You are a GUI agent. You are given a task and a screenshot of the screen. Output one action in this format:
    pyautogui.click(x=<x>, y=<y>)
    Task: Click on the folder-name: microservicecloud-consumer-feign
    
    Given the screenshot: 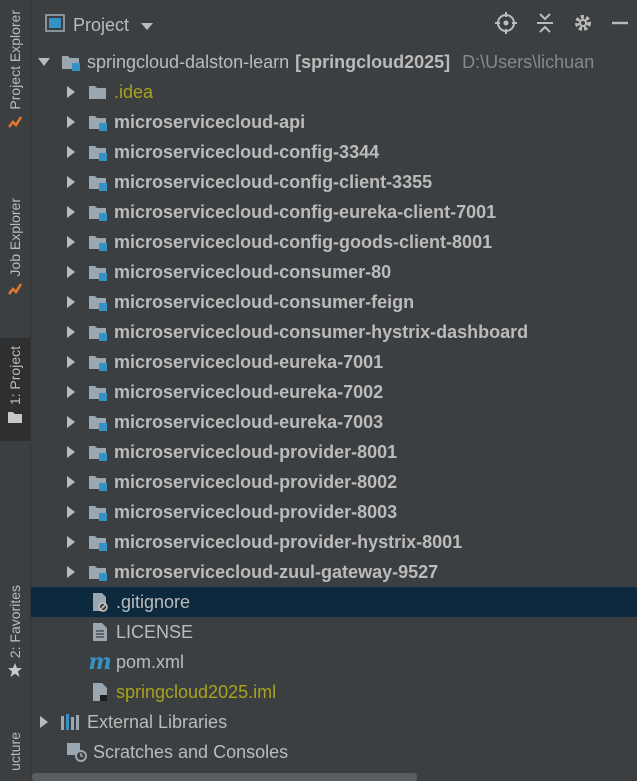 What is the action you would take?
    pyautogui.click(x=264, y=301)
    